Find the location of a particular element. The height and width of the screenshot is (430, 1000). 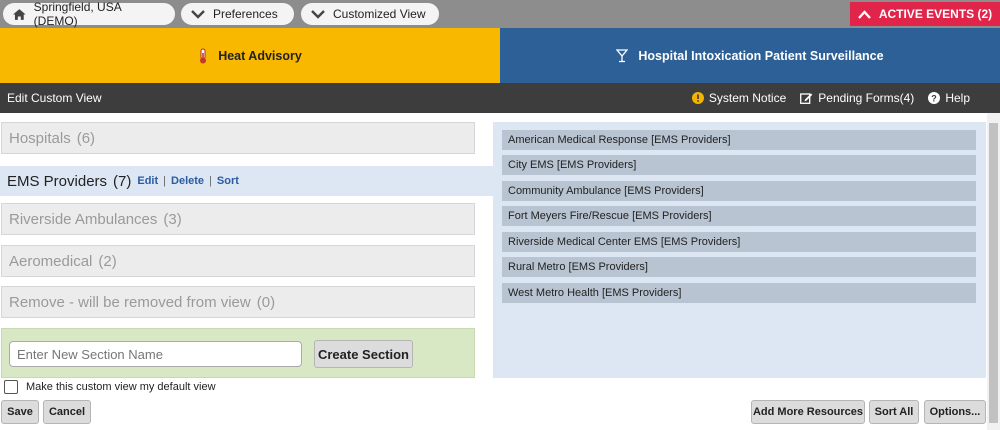

active-events-button: ACTIVE EVENTS (2) is located at coordinates (925, 14).